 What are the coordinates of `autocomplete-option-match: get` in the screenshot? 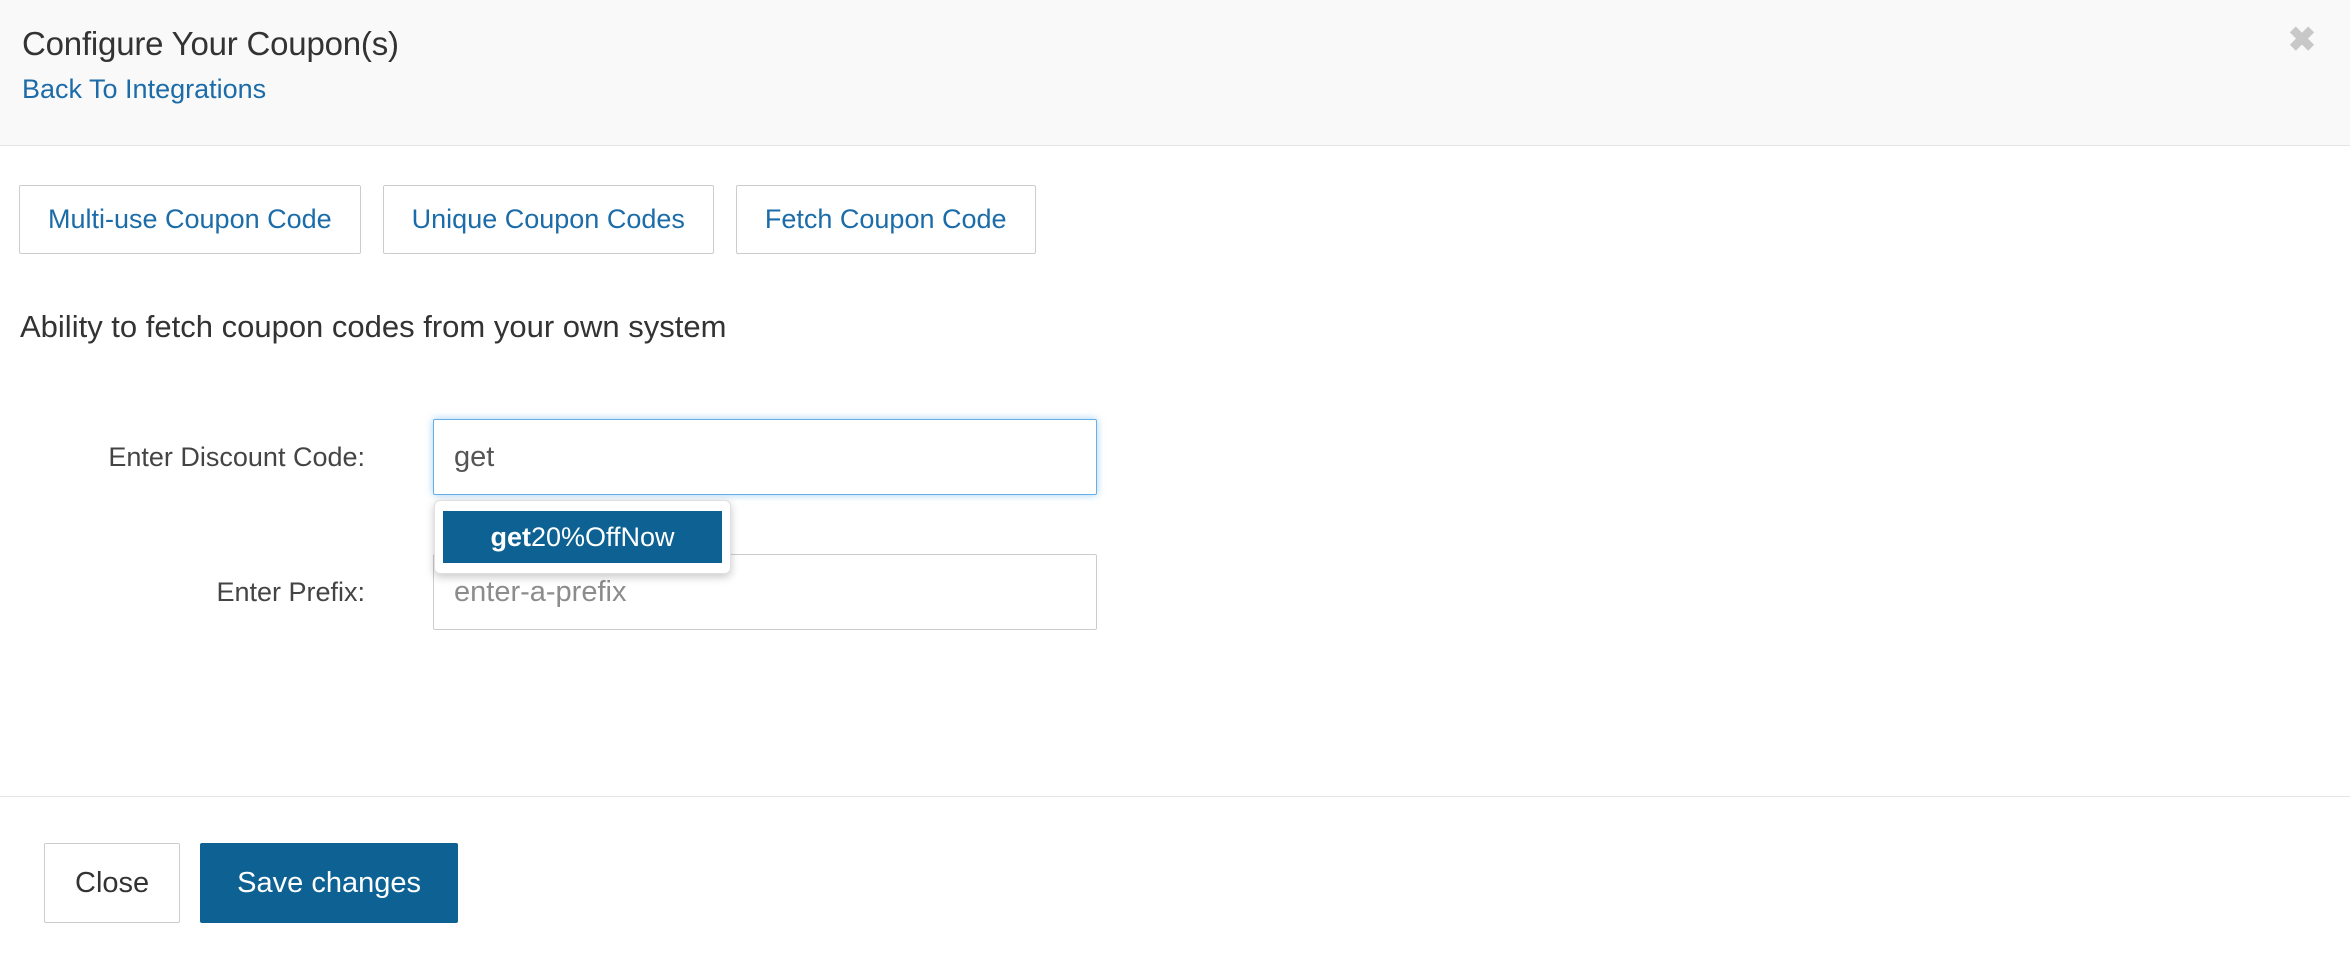 It's located at (510, 536).